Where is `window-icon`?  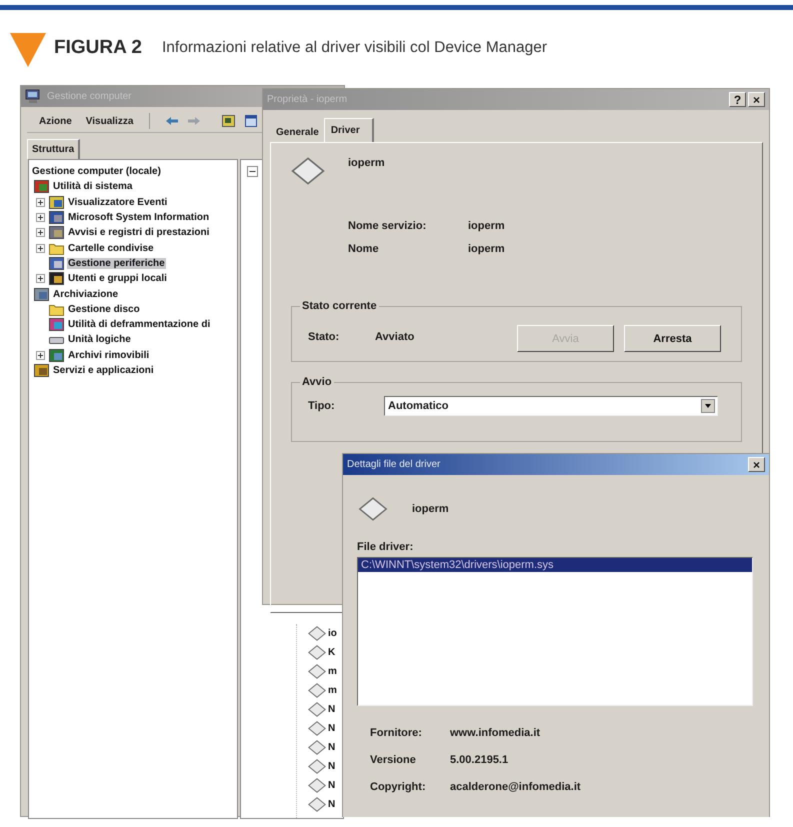
window-icon is located at coordinates (251, 121).